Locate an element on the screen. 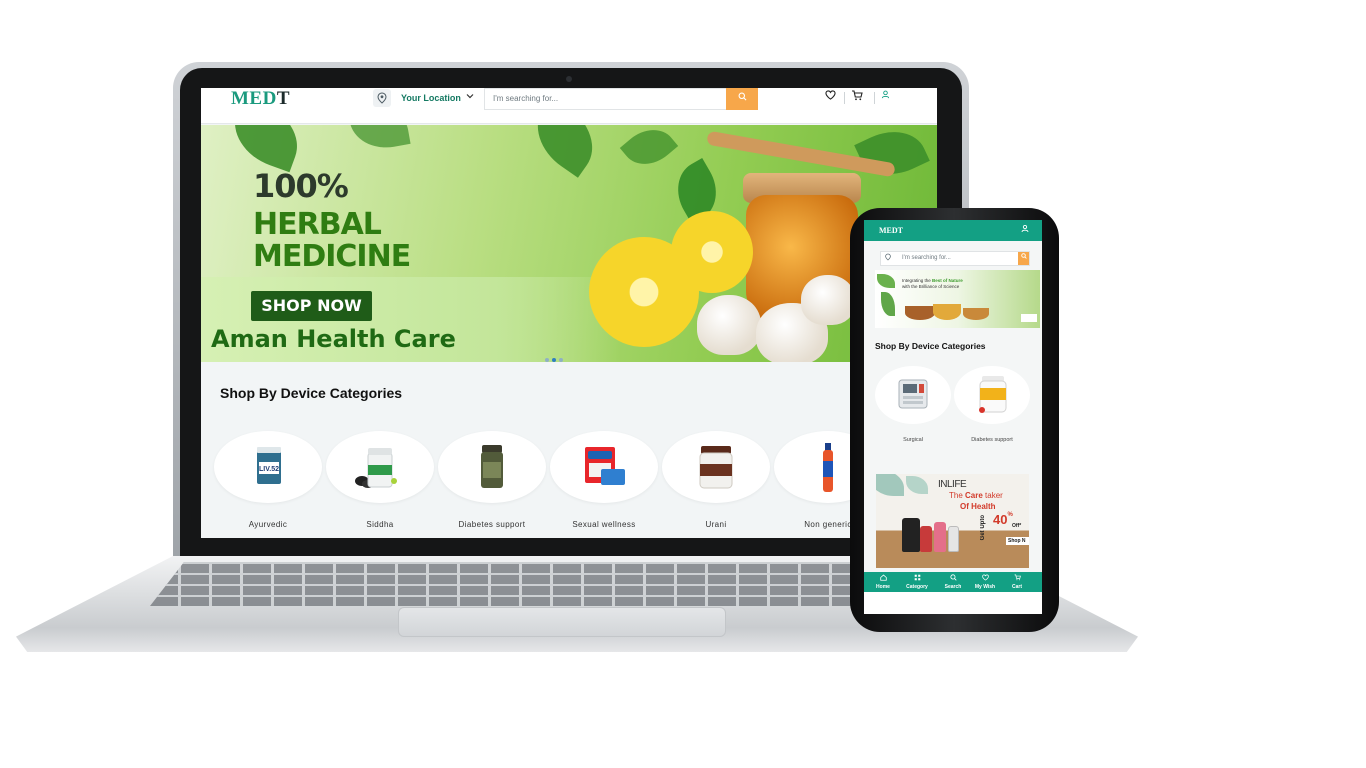  webcam is located at coordinates (569, 79).